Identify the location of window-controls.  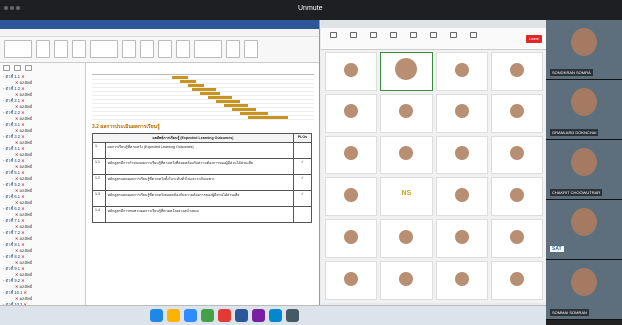
(12, 8).